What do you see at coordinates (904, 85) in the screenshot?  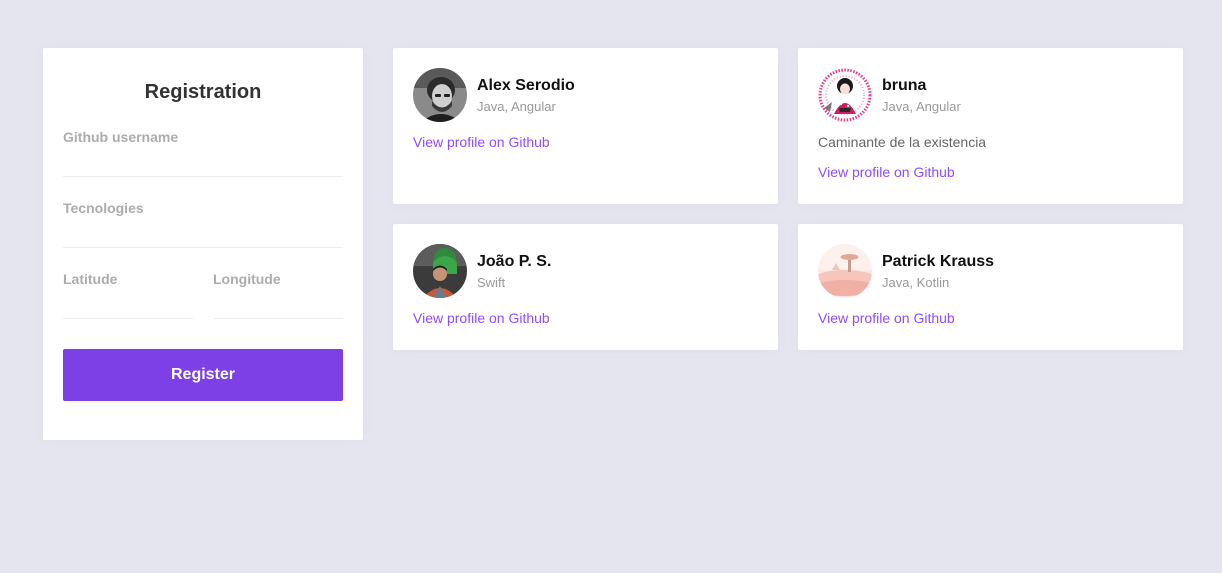 I see `dev-name: bruna` at bounding box center [904, 85].